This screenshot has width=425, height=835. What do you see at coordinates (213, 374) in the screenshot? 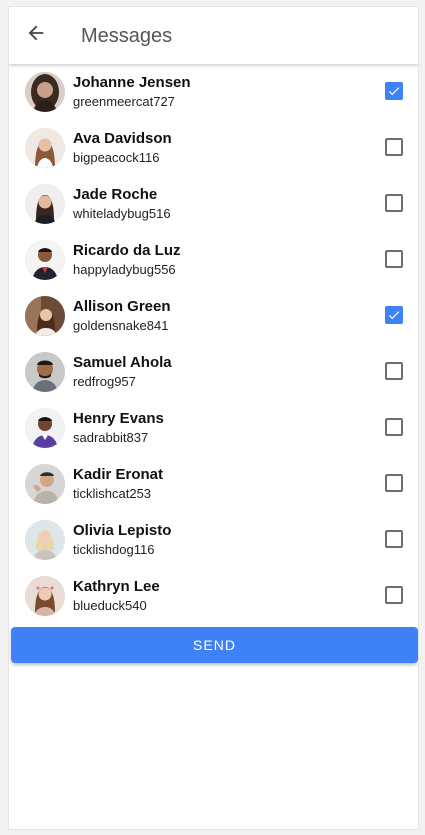
I see `contact-row: Samuel Ahola redfrog957` at bounding box center [213, 374].